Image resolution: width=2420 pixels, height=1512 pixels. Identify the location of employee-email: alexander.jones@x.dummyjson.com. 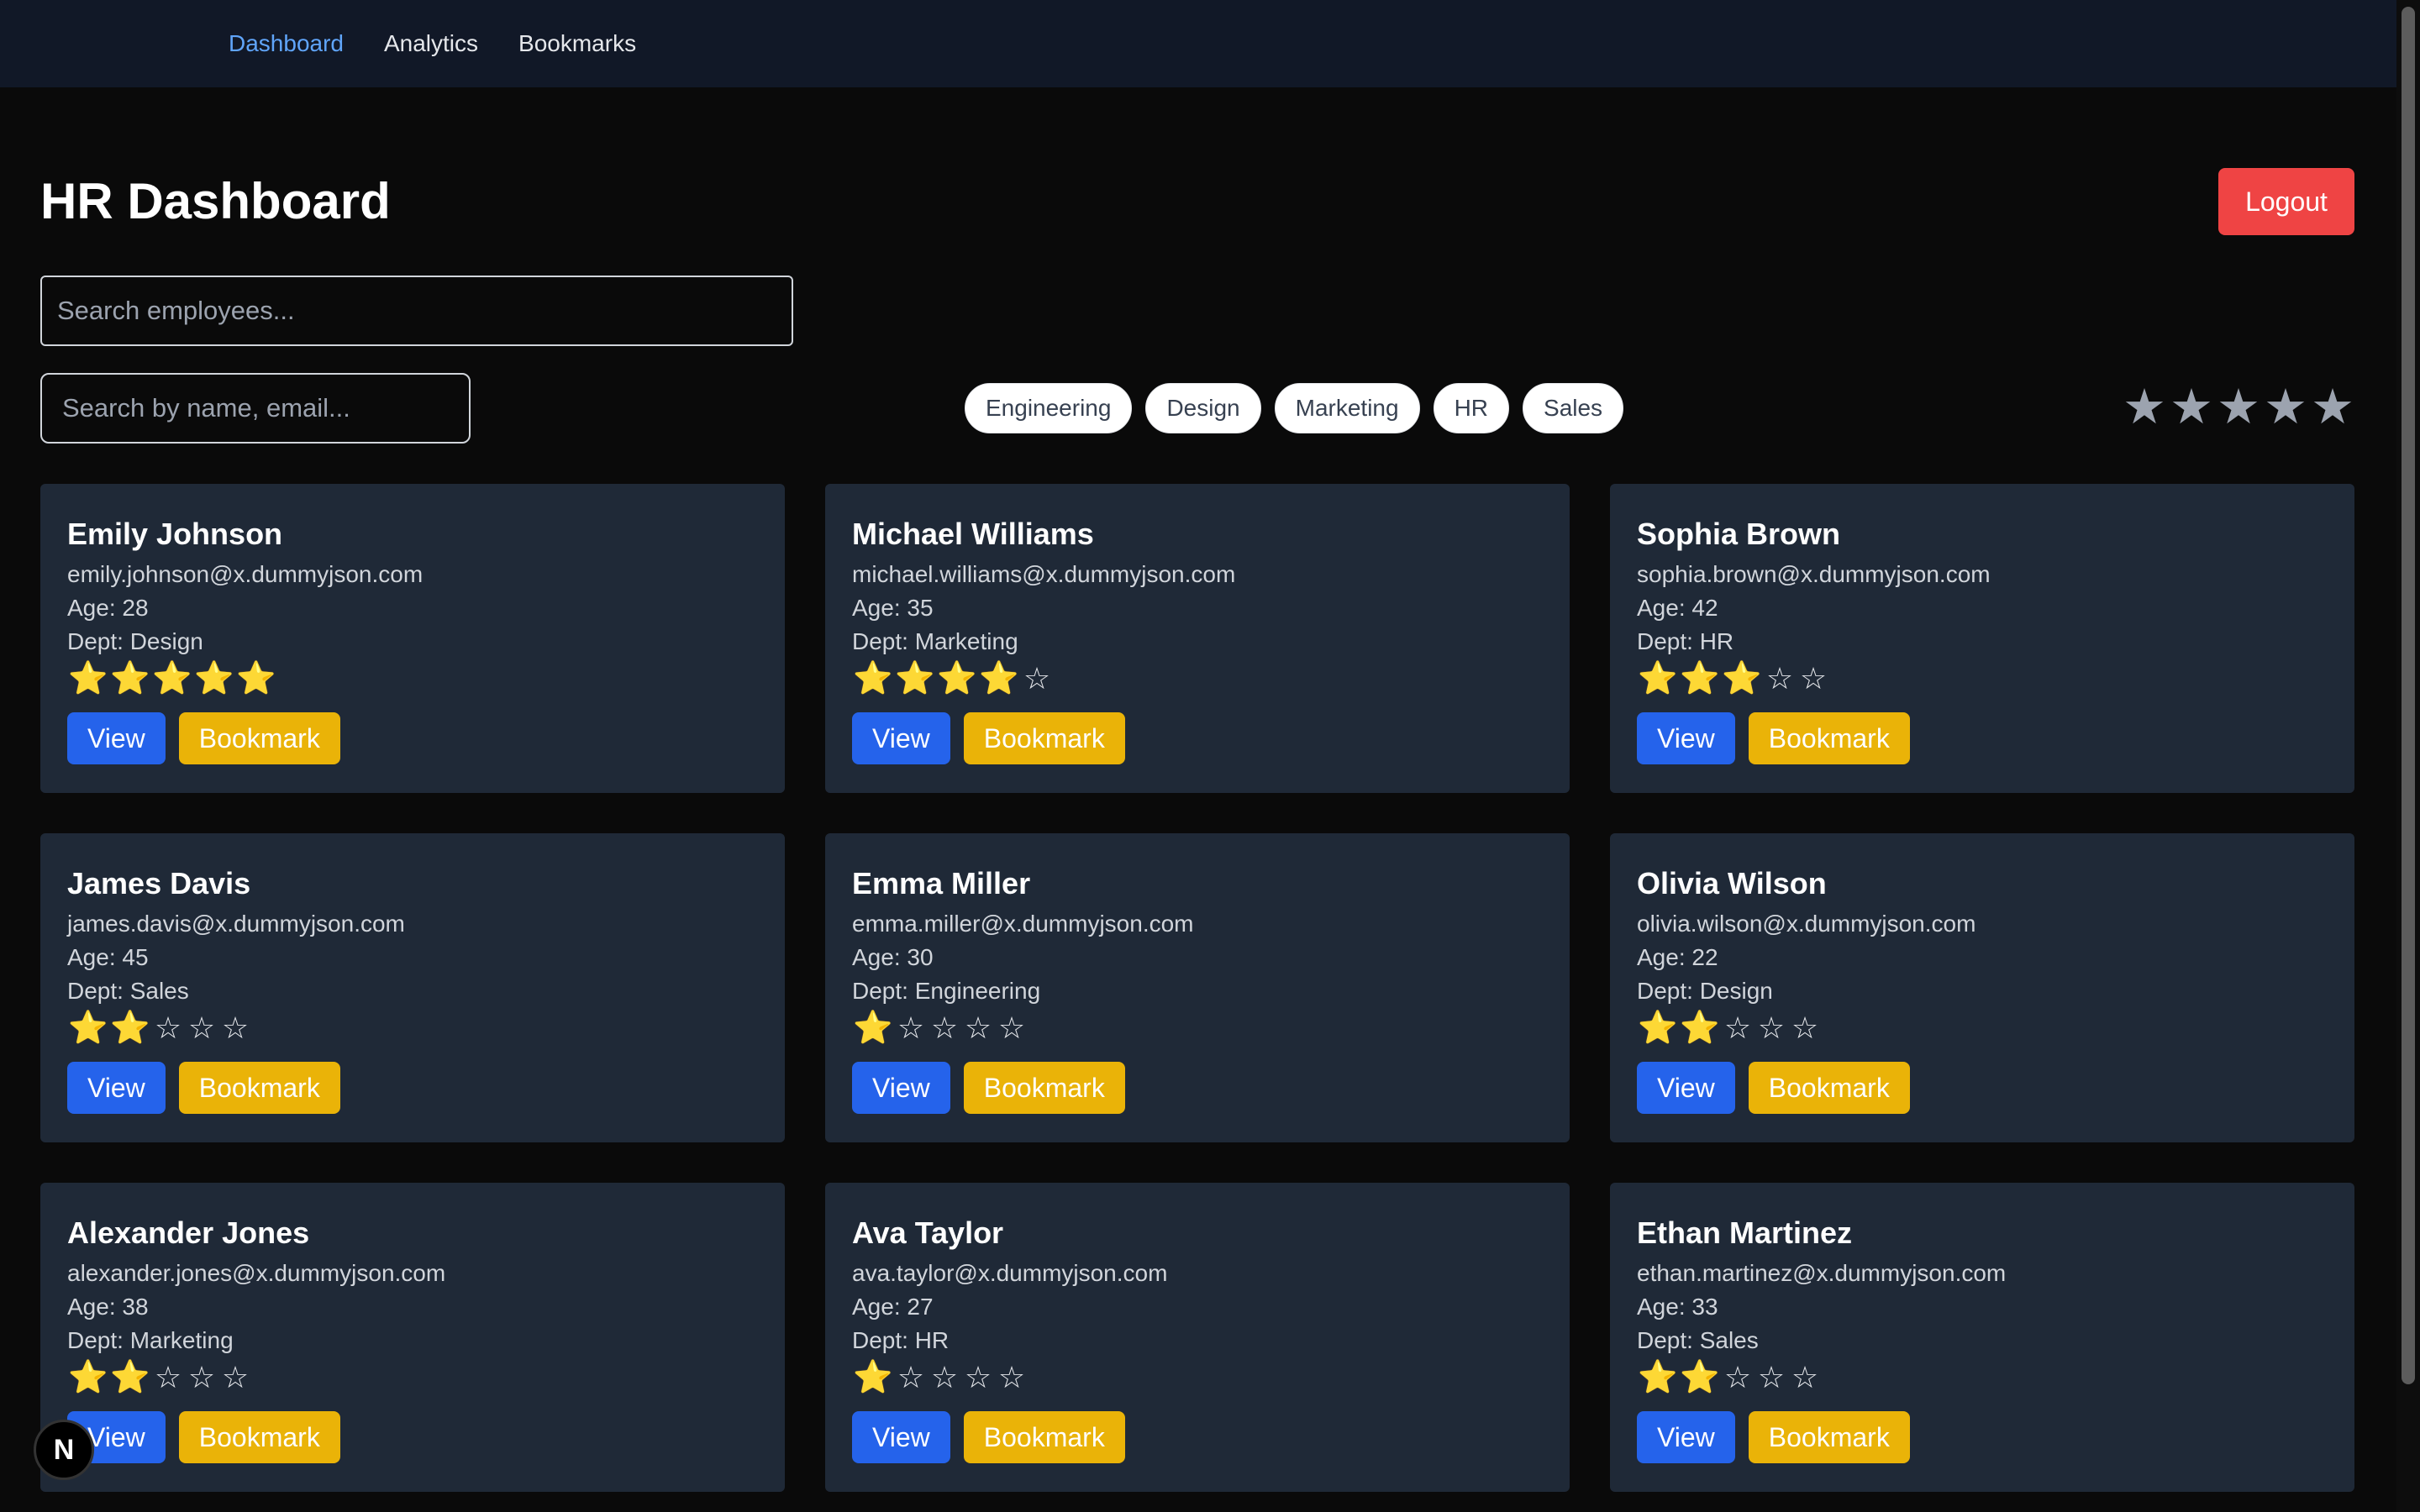
(256, 1273).